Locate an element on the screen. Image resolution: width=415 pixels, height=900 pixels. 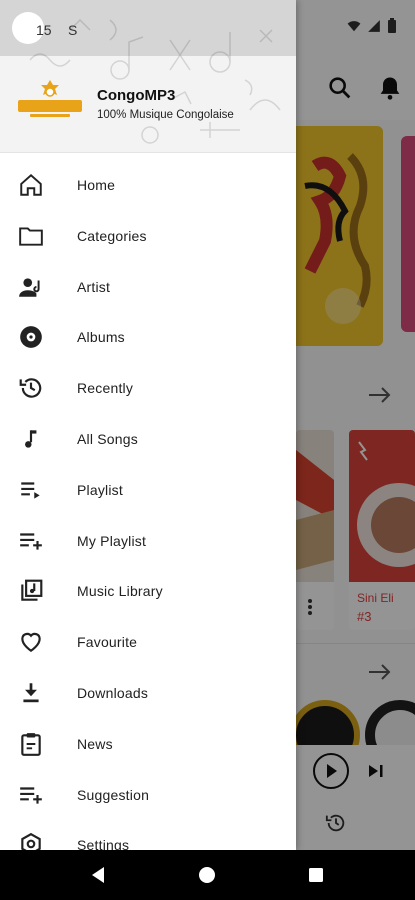
drawer-header: 15 S CongoMP3 100% Musique Congolaise is located at coordinates (148, 76).